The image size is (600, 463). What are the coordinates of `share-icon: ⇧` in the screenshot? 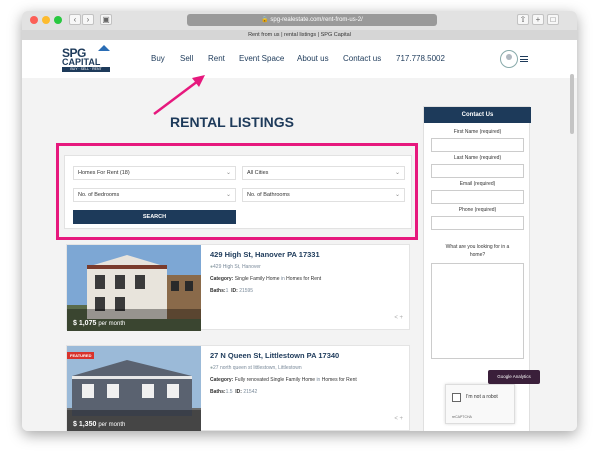 It's located at (523, 19).